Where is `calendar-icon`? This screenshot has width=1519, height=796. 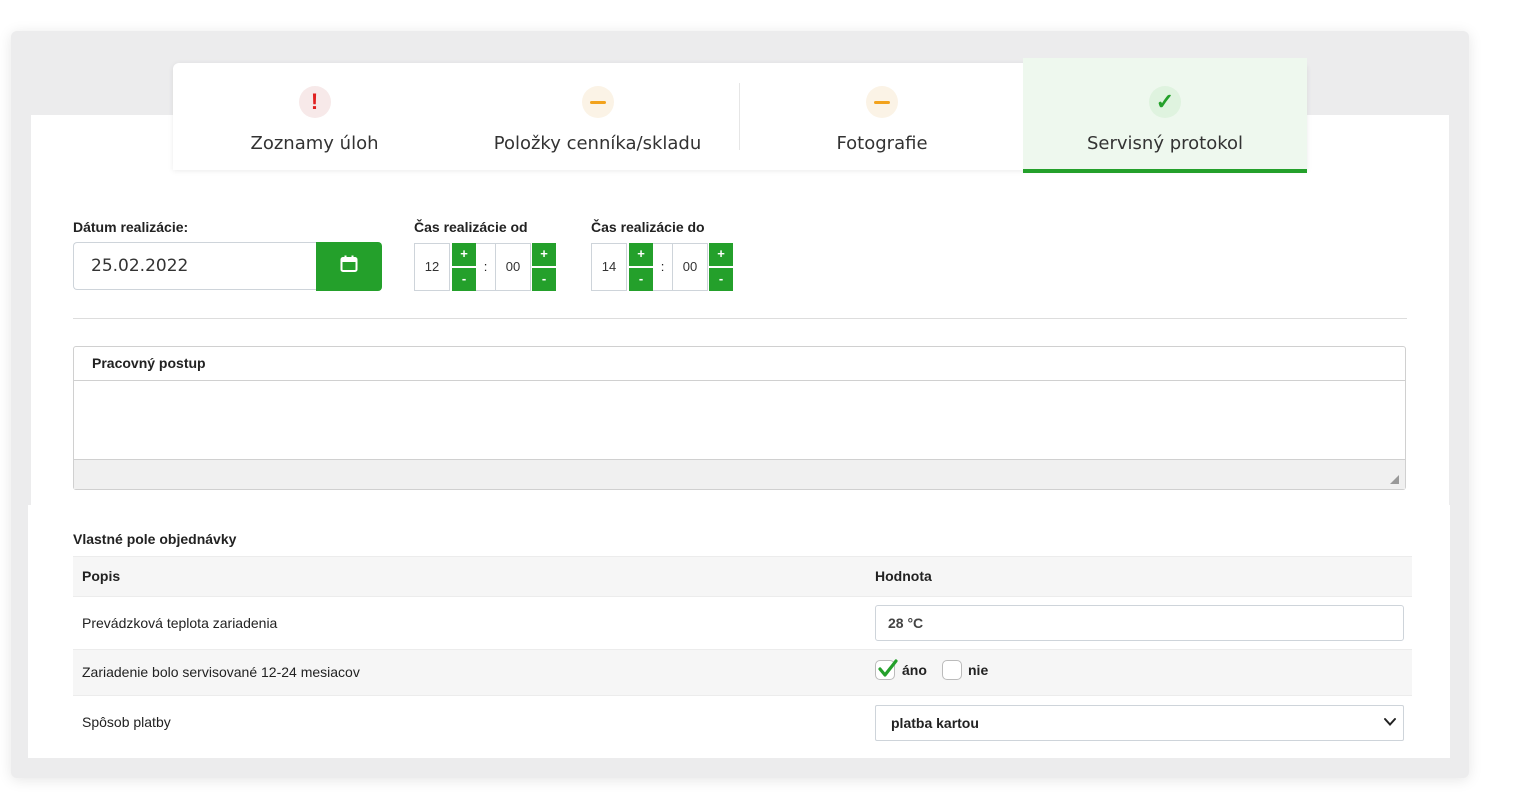
calendar-icon is located at coordinates (349, 266).